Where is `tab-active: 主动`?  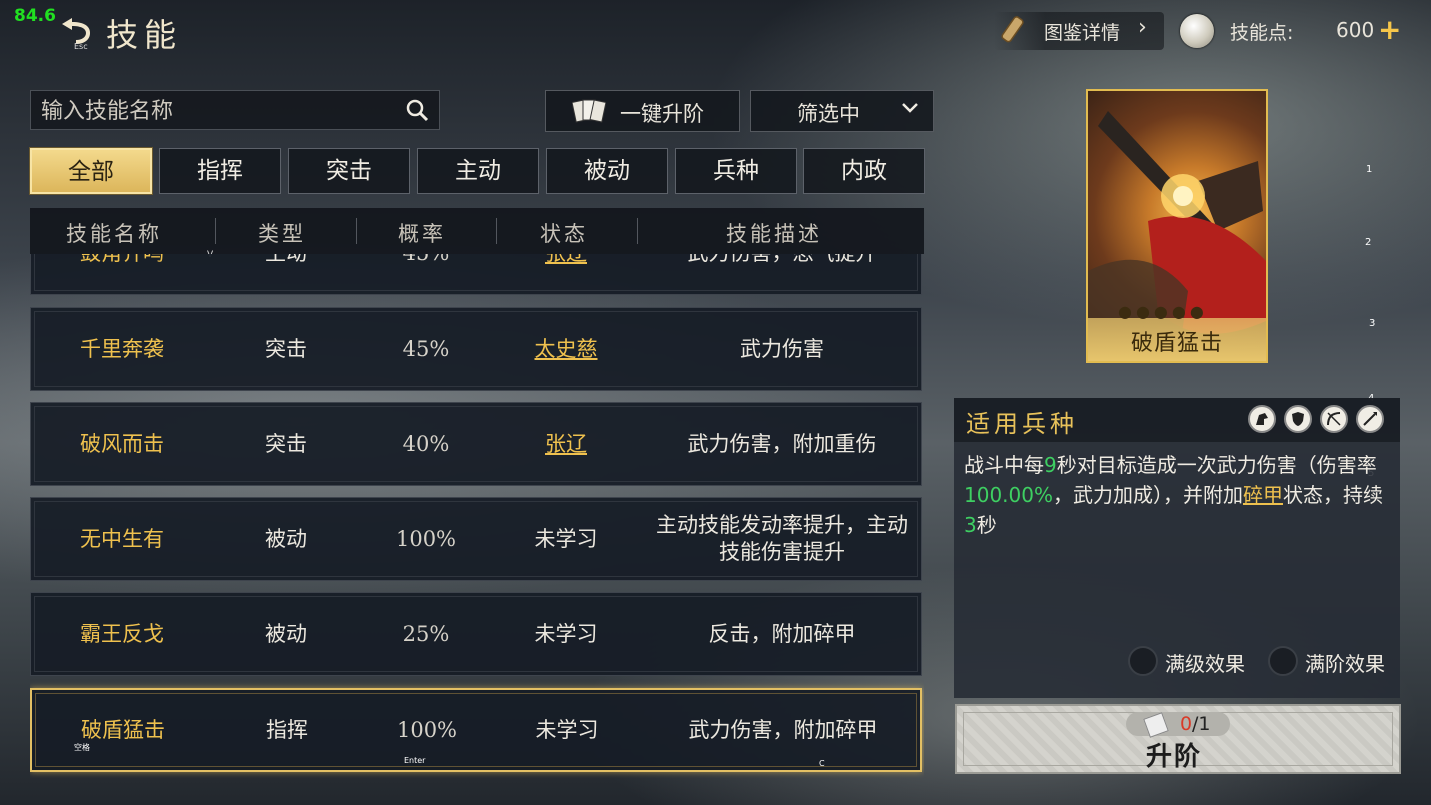 tab-active: 主动 is located at coordinates (478, 171).